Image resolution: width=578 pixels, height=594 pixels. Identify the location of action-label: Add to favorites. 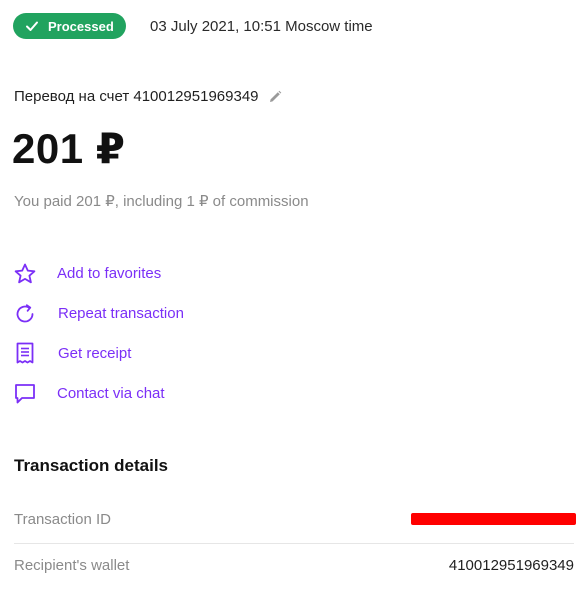
(109, 273).